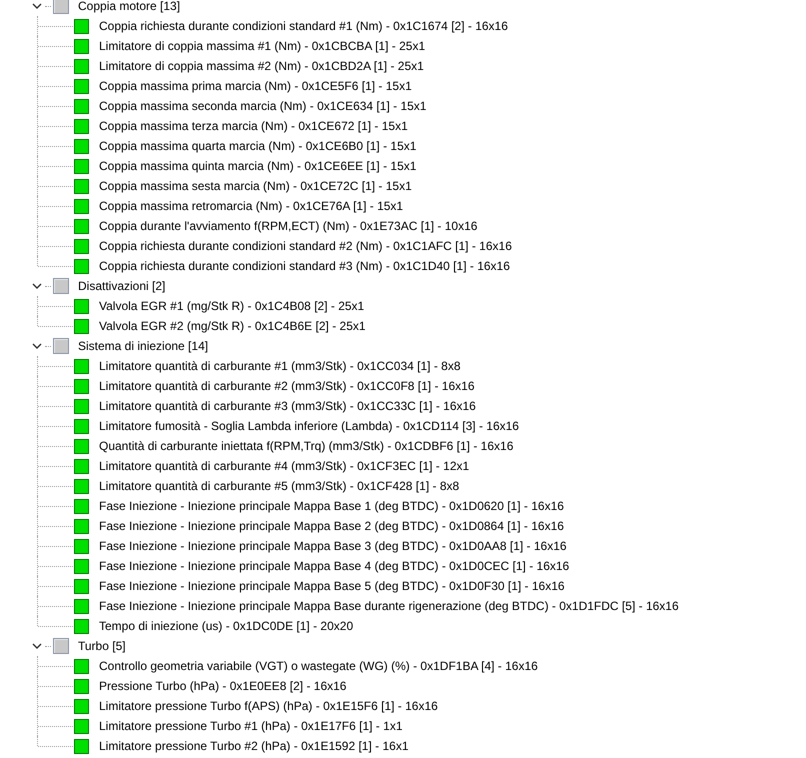 The height and width of the screenshot is (758, 806). What do you see at coordinates (333, 546) in the screenshot?
I see `tree-item-label: Fase Iniezione - Iniezione principale Mappa Base 3 (deg BTDC) - 0x1D0AA8 [1] - 16x16` at bounding box center [333, 546].